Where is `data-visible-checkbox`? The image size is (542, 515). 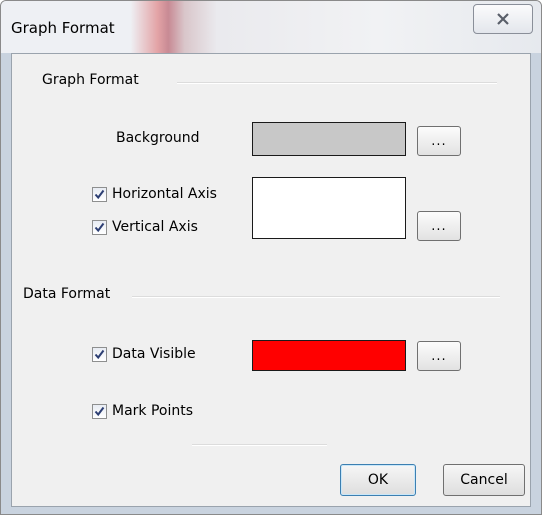
data-visible-checkbox is located at coordinates (99, 354).